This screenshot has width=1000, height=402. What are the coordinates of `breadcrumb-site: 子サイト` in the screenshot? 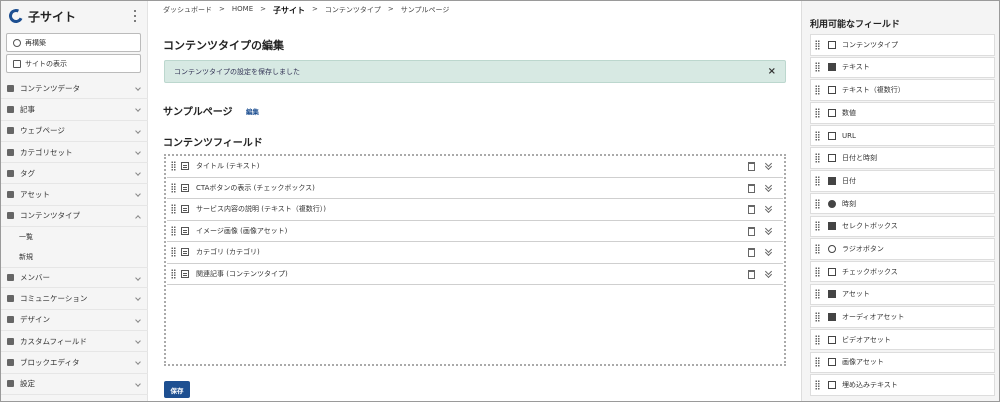 It's located at (289, 10).